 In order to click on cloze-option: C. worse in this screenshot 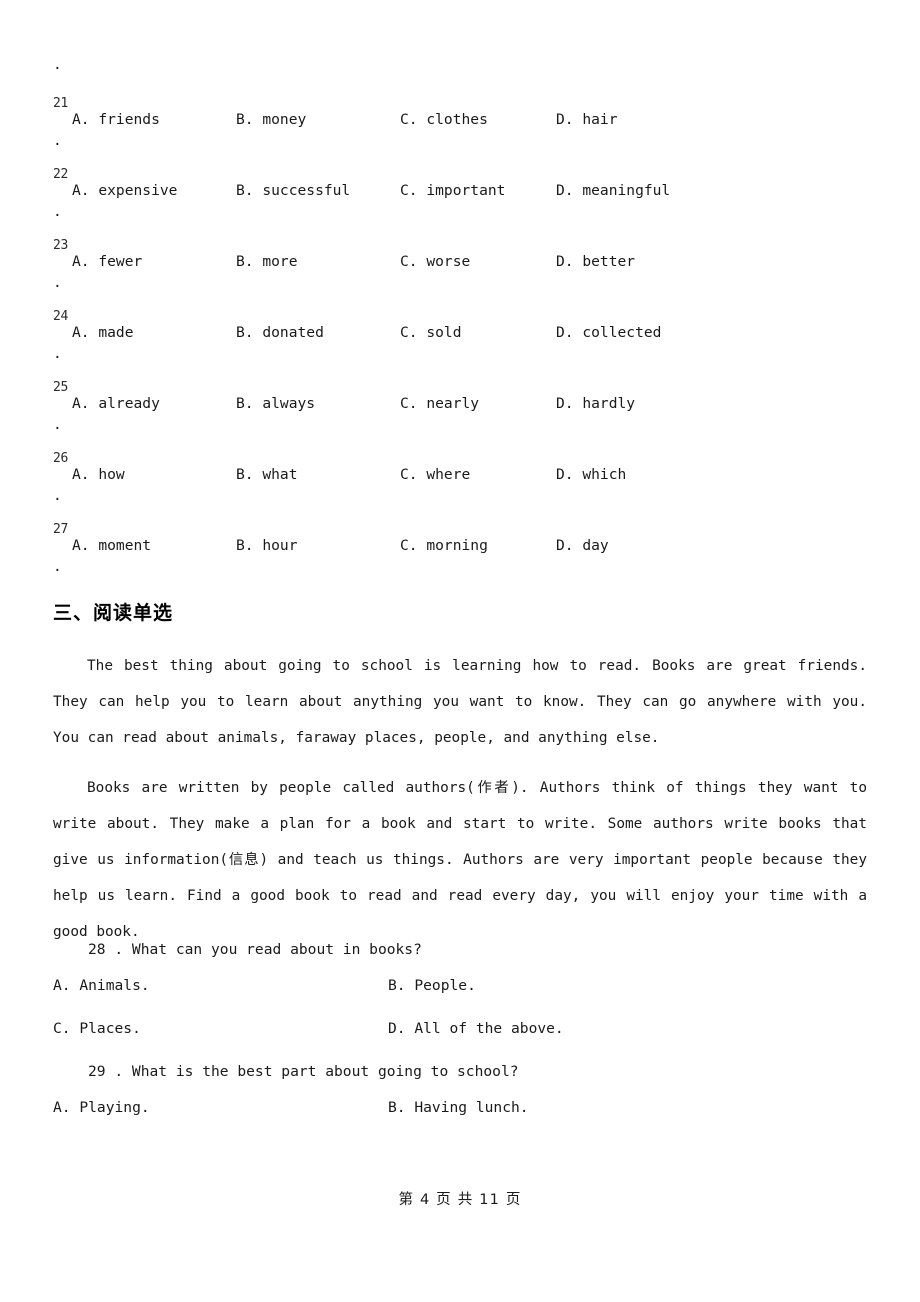, I will do `click(435, 262)`.